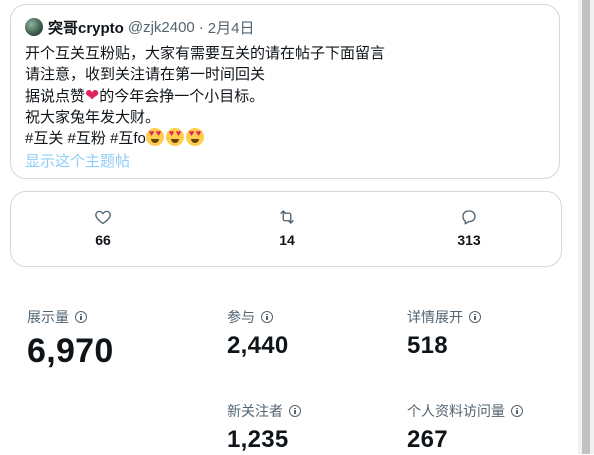 This screenshot has width=594, height=455. I want to click on stat-value: 267, so click(427, 439).